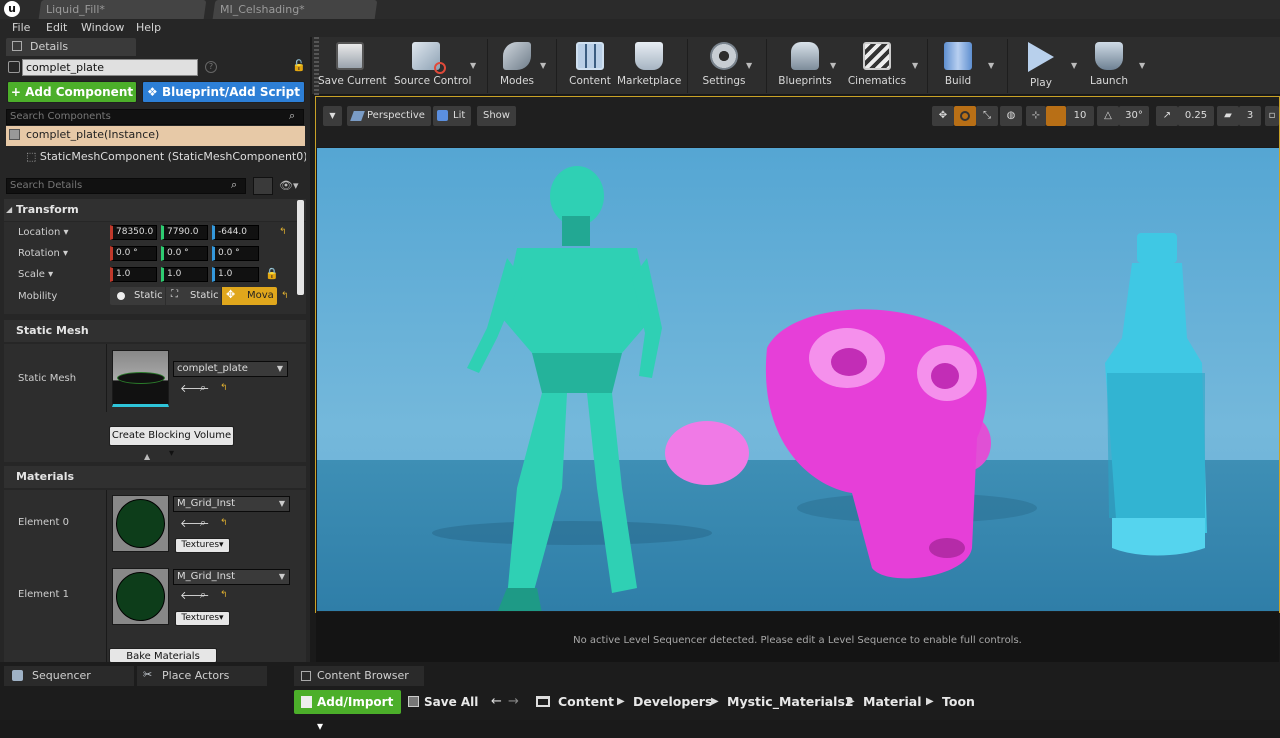  Describe the element at coordinates (110, 67) in the screenshot. I see `actor-name-field: complet_plate` at that location.